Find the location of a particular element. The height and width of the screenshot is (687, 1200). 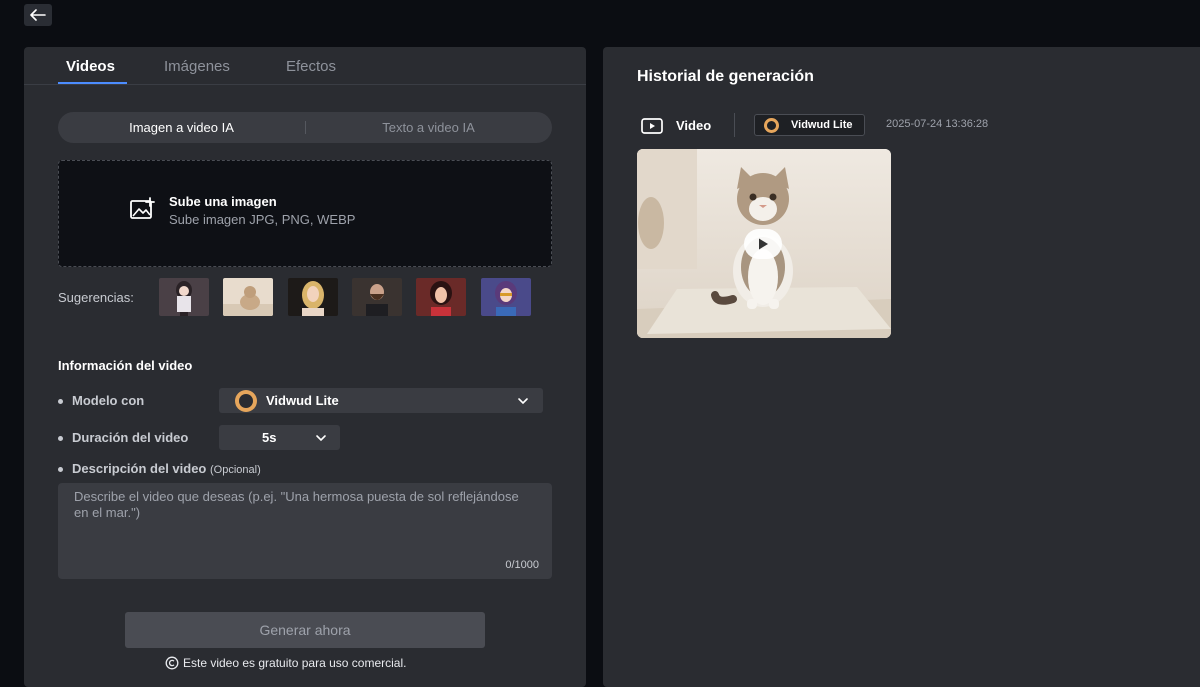

model-tag-label: Vidwud Lite is located at coordinates (822, 125).